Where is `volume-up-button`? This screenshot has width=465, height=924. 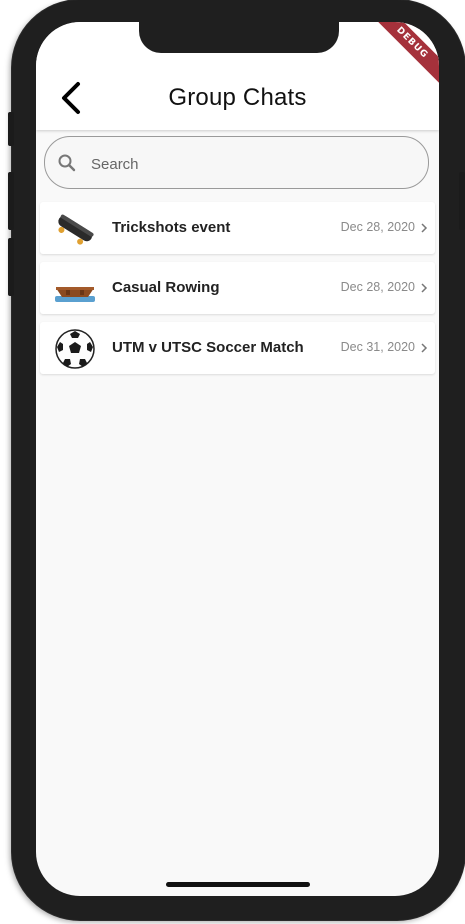 volume-up-button is located at coordinates (11, 201).